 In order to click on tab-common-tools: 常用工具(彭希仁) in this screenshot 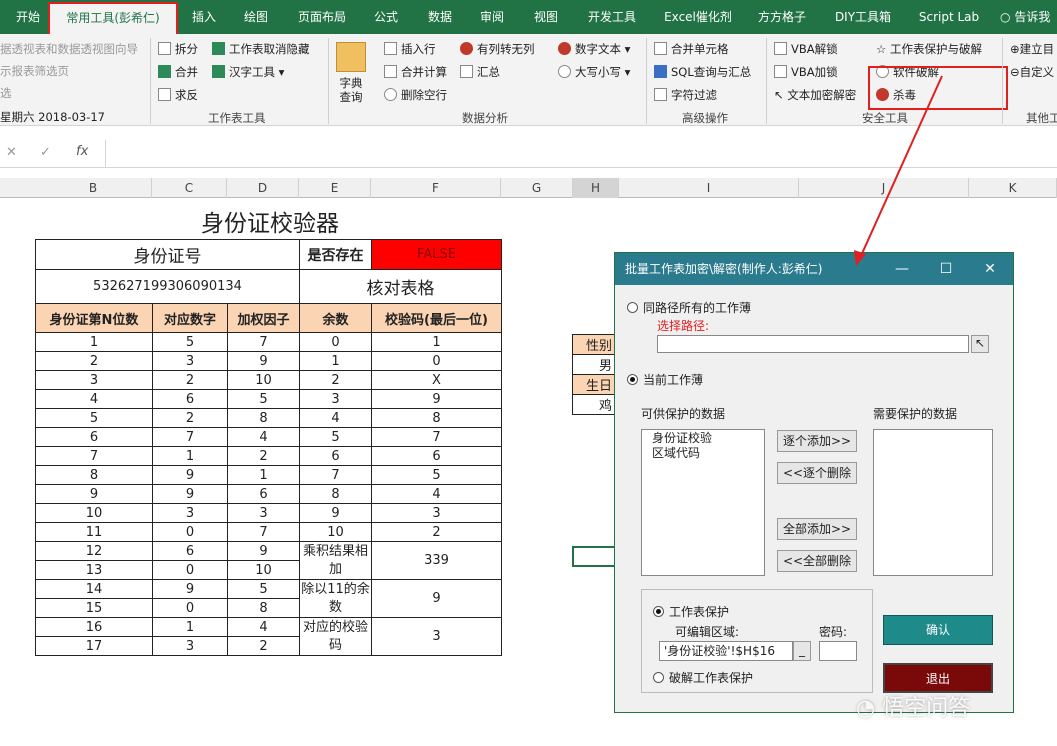, I will do `click(113, 18)`.